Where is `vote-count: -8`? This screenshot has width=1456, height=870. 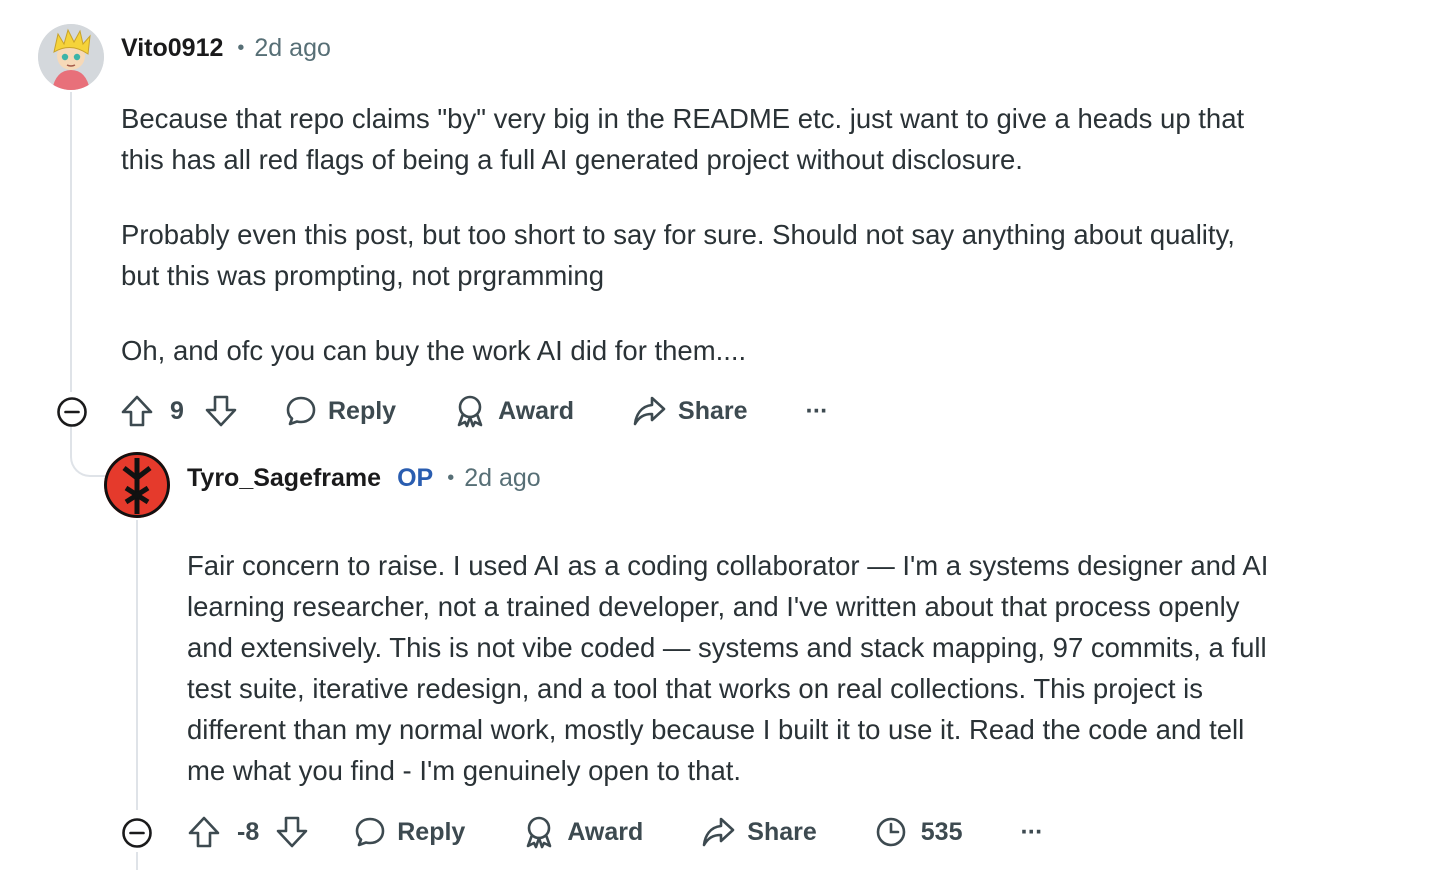
vote-count: -8 is located at coordinates (248, 831).